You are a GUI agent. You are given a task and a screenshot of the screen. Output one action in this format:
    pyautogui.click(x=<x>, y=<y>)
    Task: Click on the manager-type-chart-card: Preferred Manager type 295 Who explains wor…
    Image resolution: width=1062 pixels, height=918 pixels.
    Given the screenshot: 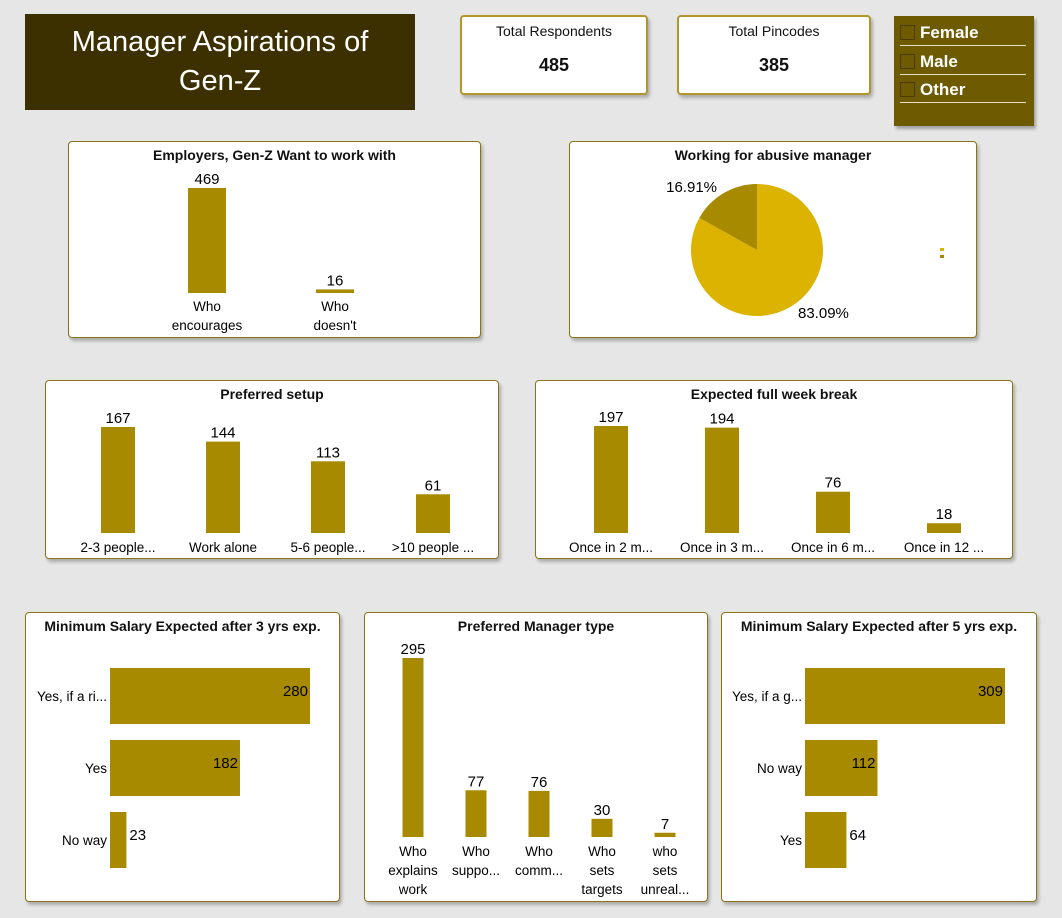 What is the action you would take?
    pyautogui.click(x=536, y=757)
    